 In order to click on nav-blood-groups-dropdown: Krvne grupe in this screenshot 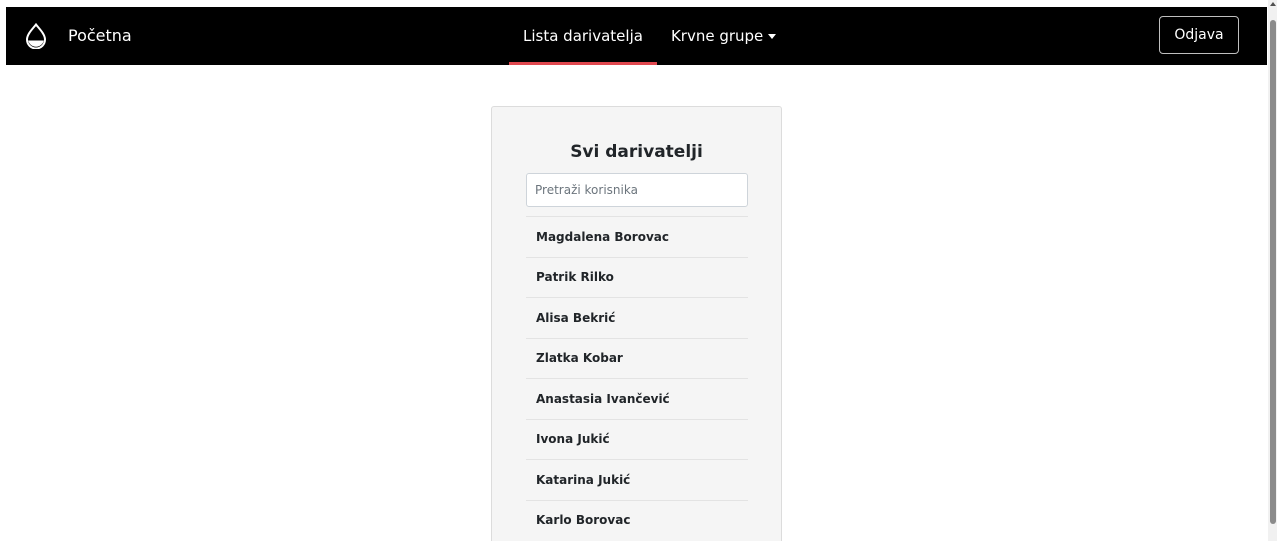, I will do `click(723, 36)`.